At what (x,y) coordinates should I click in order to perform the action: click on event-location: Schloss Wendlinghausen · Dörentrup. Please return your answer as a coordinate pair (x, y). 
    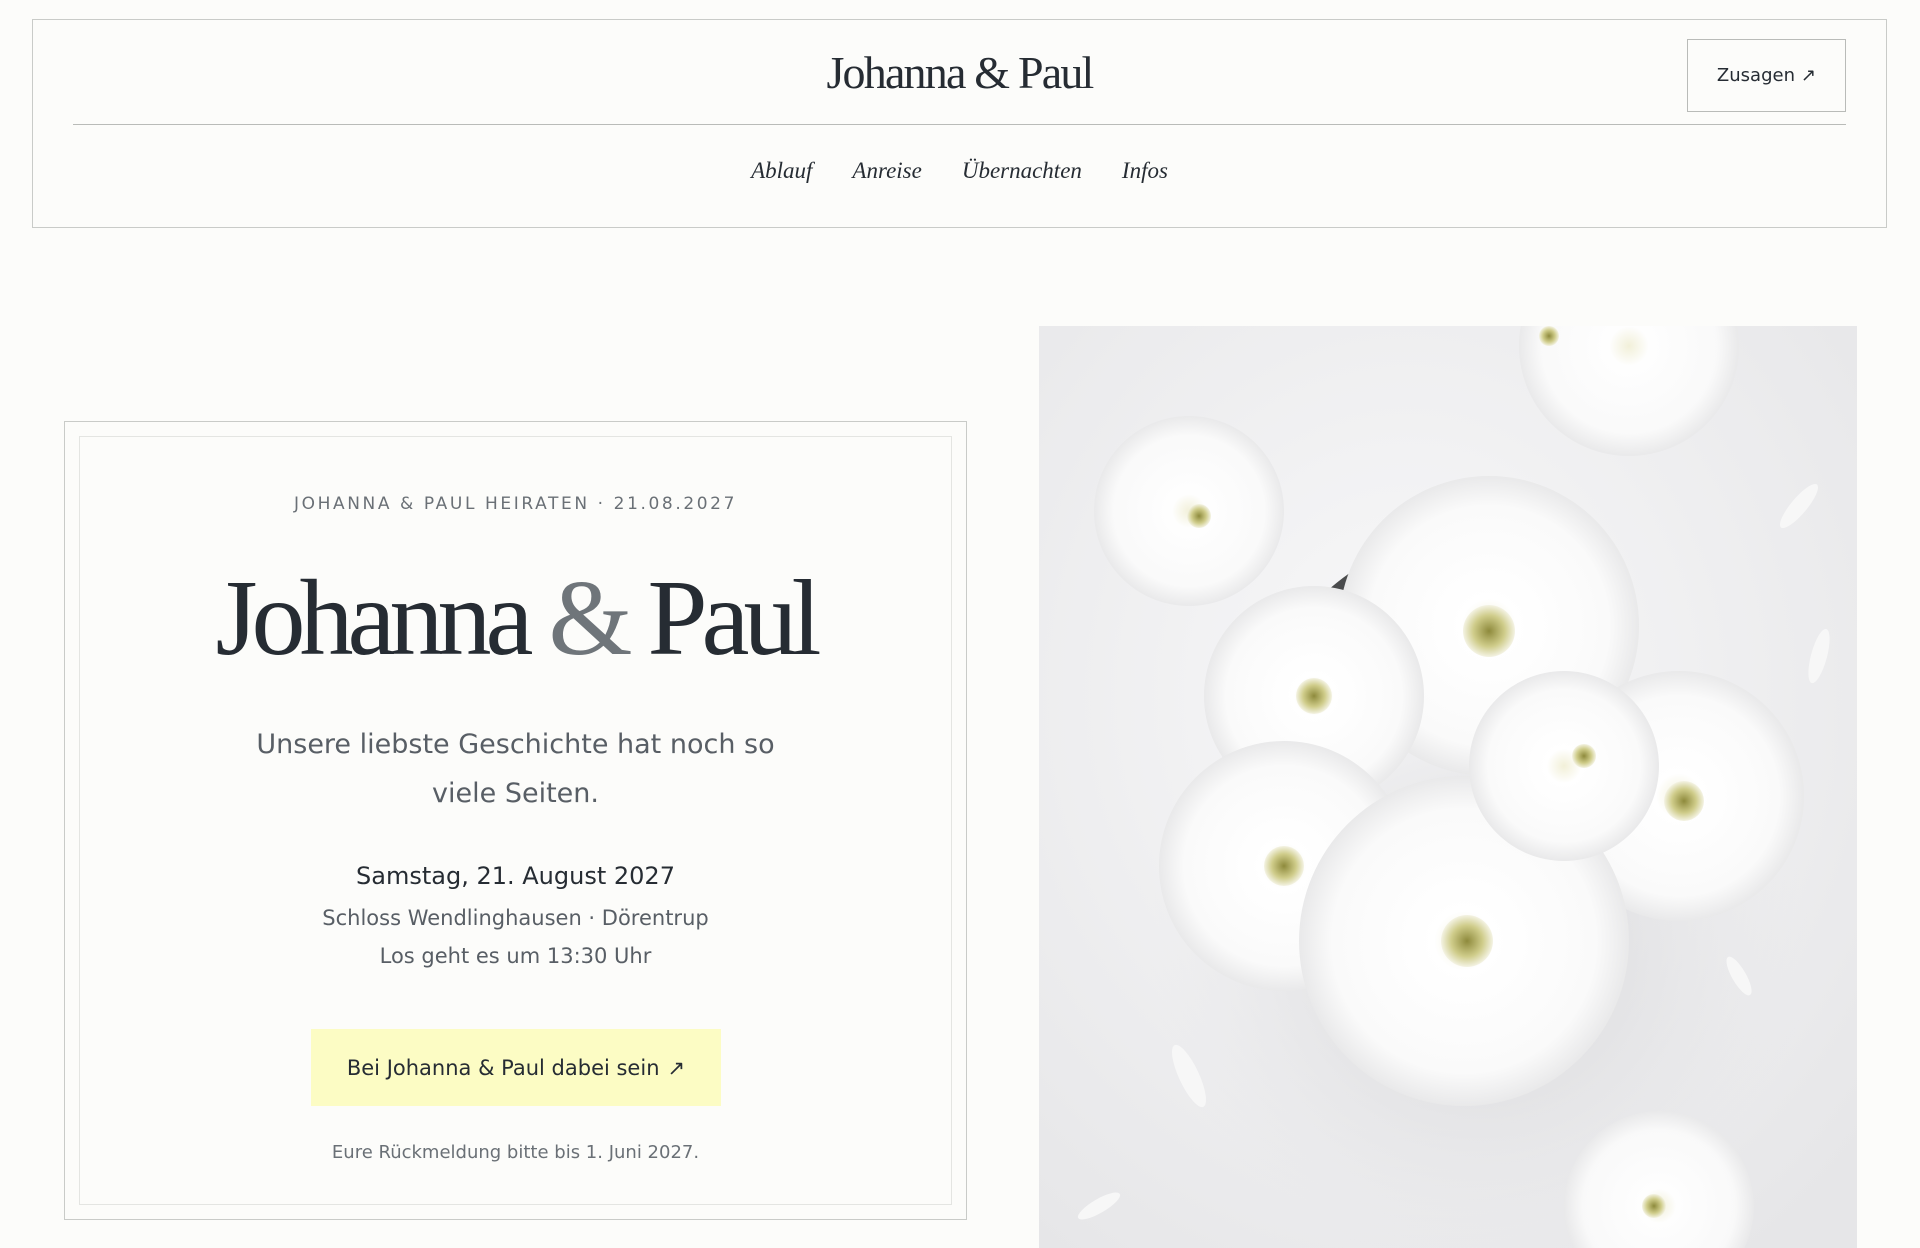
    Looking at the image, I should click on (515, 918).